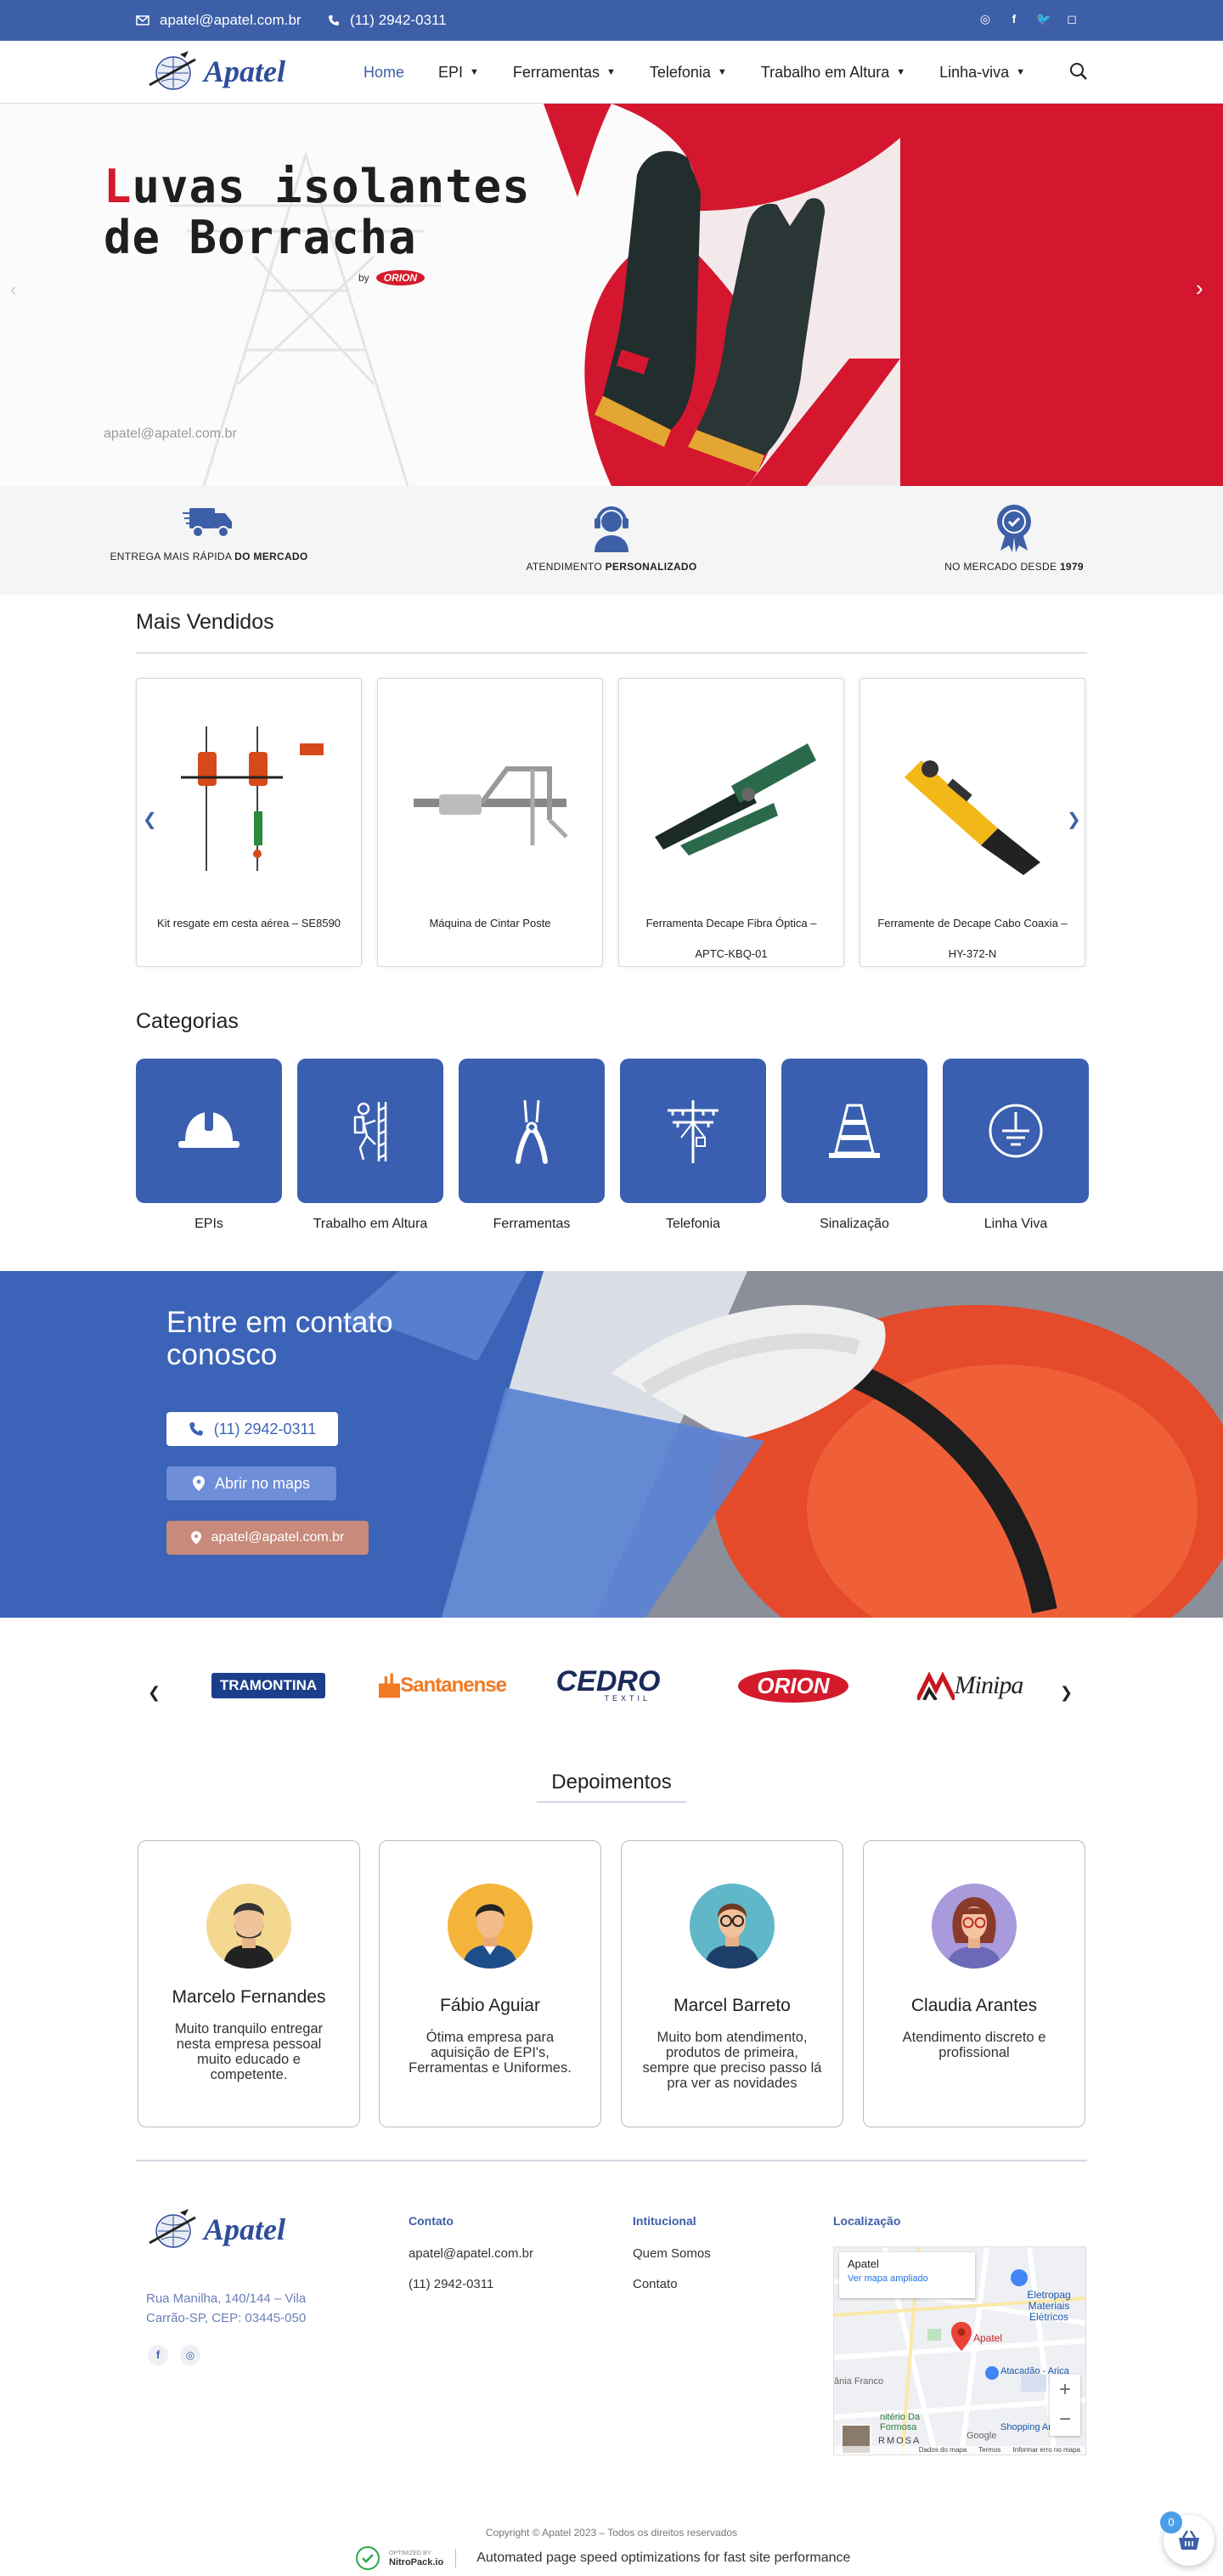 The width and height of the screenshot is (1223, 2576). Describe the element at coordinates (1065, 2421) in the screenshot. I see `map-zoom-out-button: −` at that location.